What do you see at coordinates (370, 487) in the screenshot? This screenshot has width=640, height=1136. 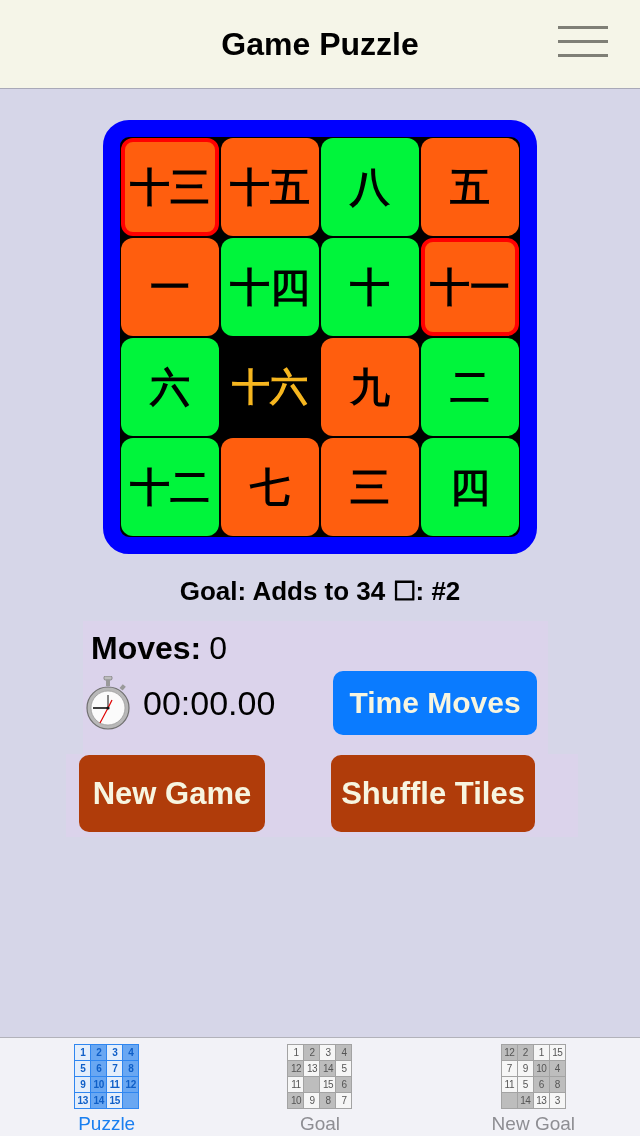 I see `tile: 三` at bounding box center [370, 487].